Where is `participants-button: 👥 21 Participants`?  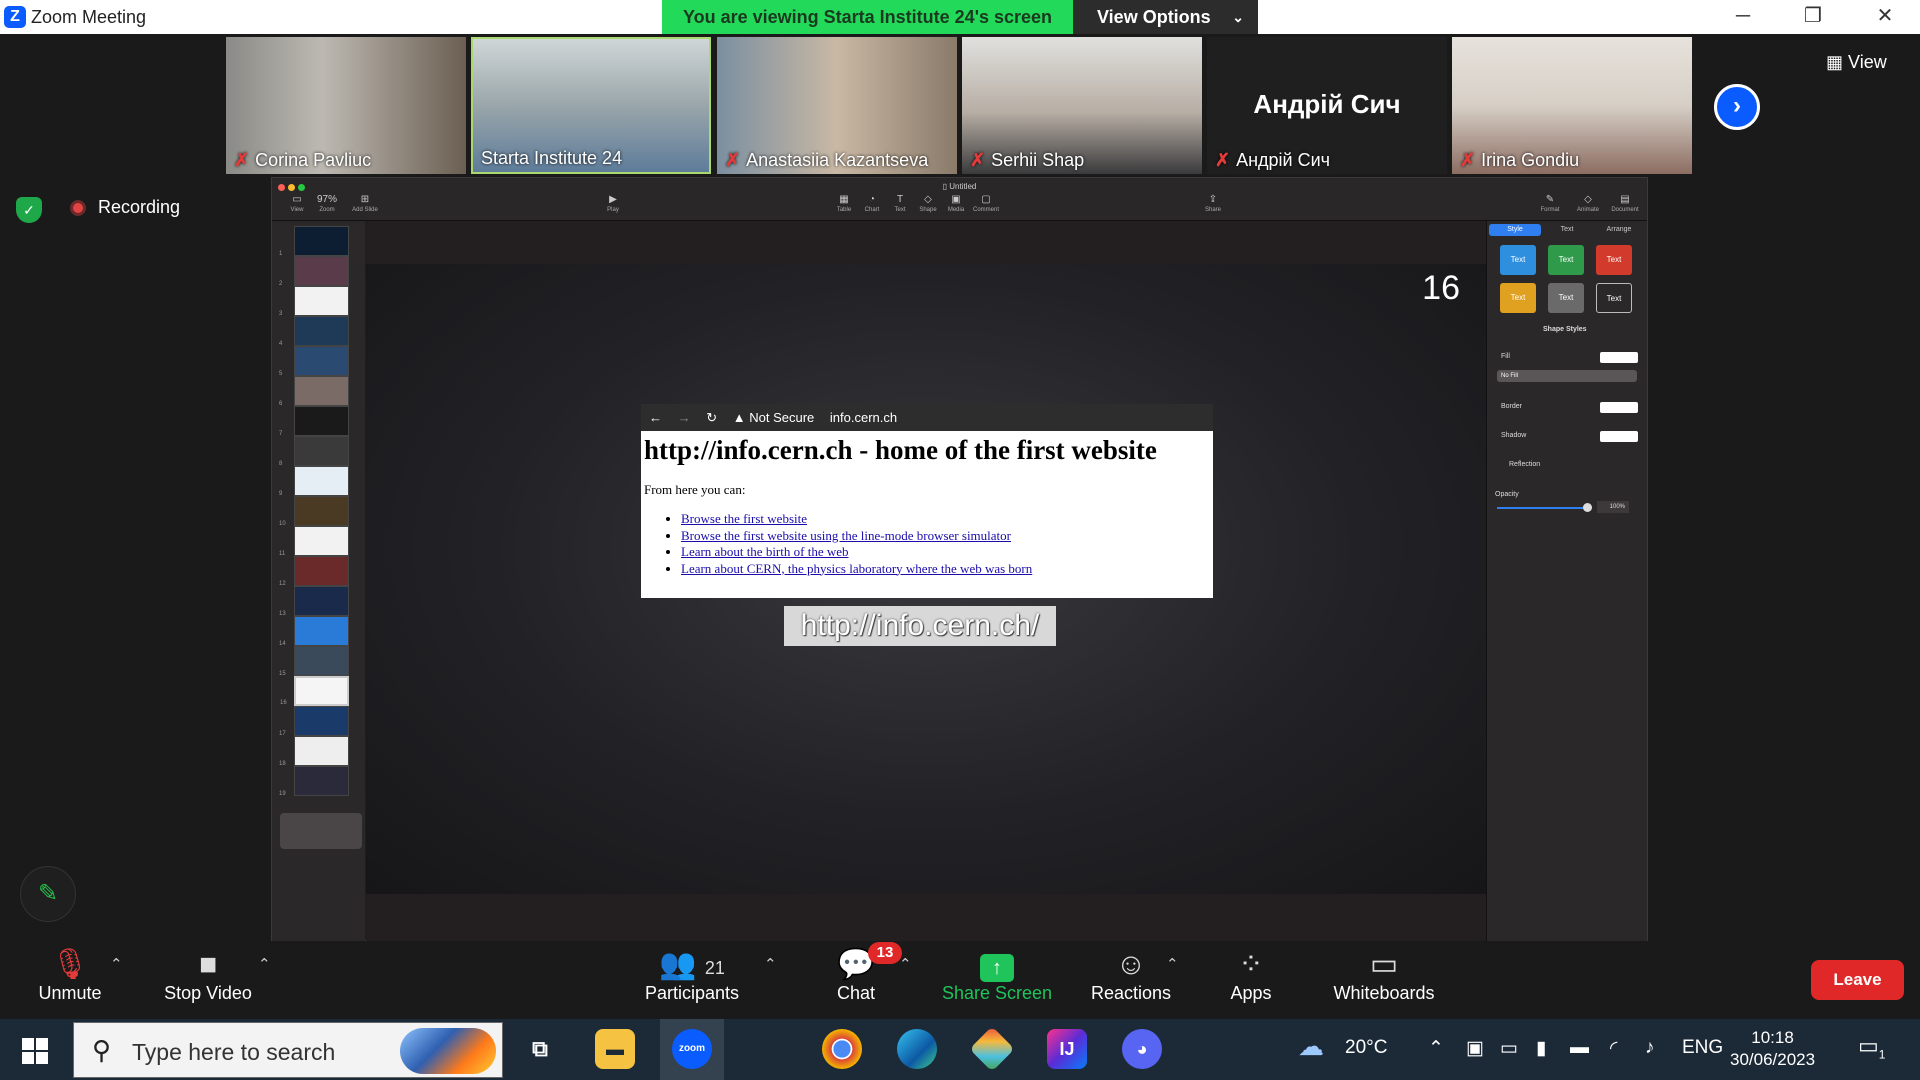 participants-button: 👥 21 Participants is located at coordinates (692, 972).